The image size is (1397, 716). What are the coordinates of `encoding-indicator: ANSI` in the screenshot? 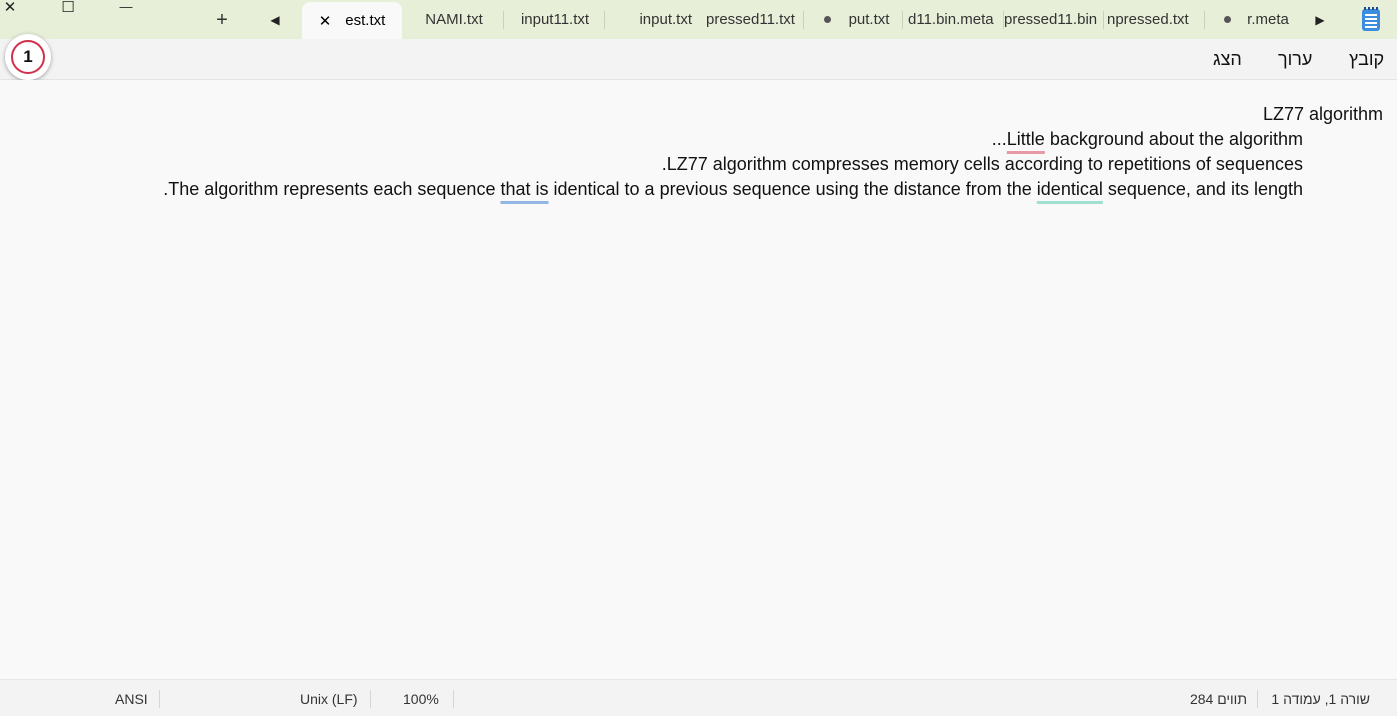 It's located at (131, 699).